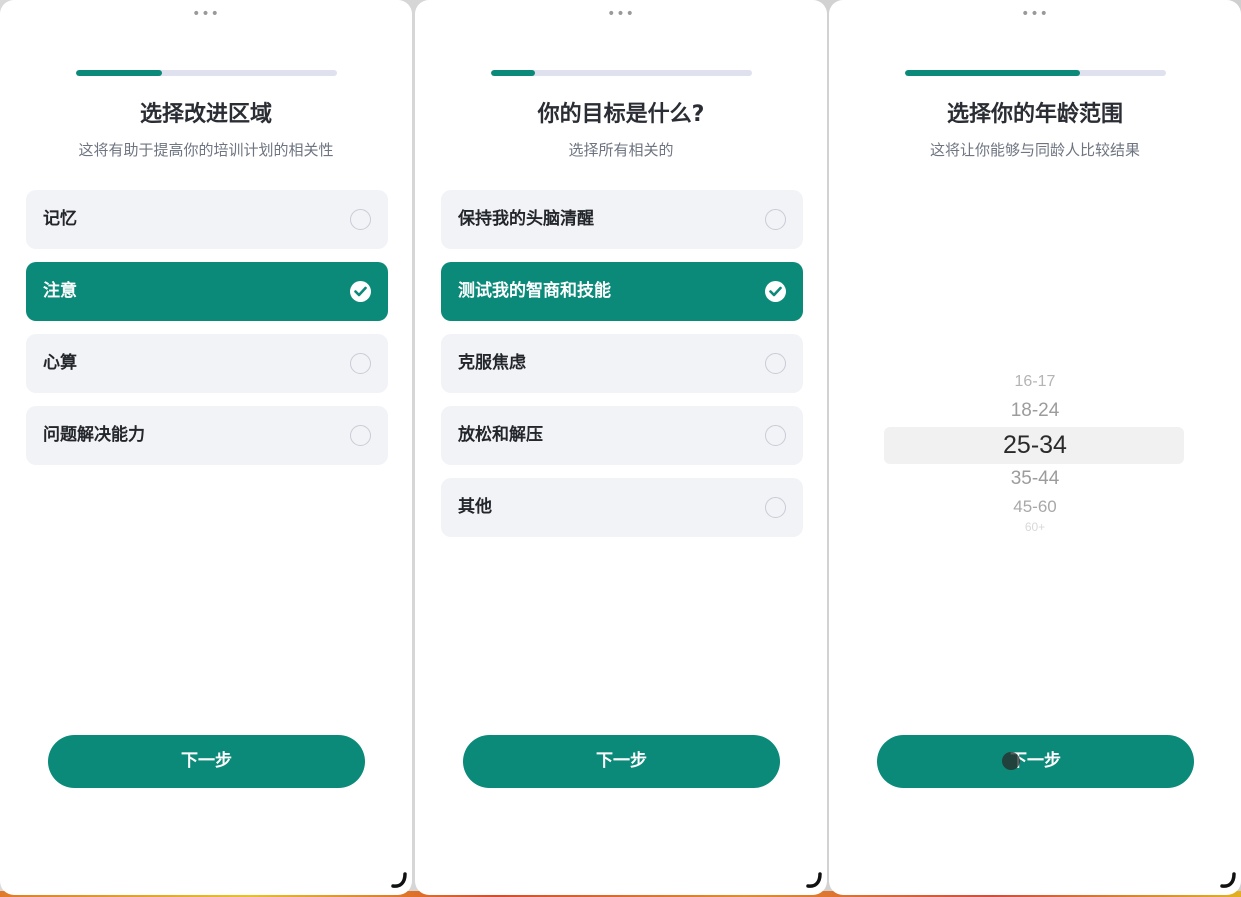  What do you see at coordinates (475, 507) in the screenshot?
I see `option-label: 其他` at bounding box center [475, 507].